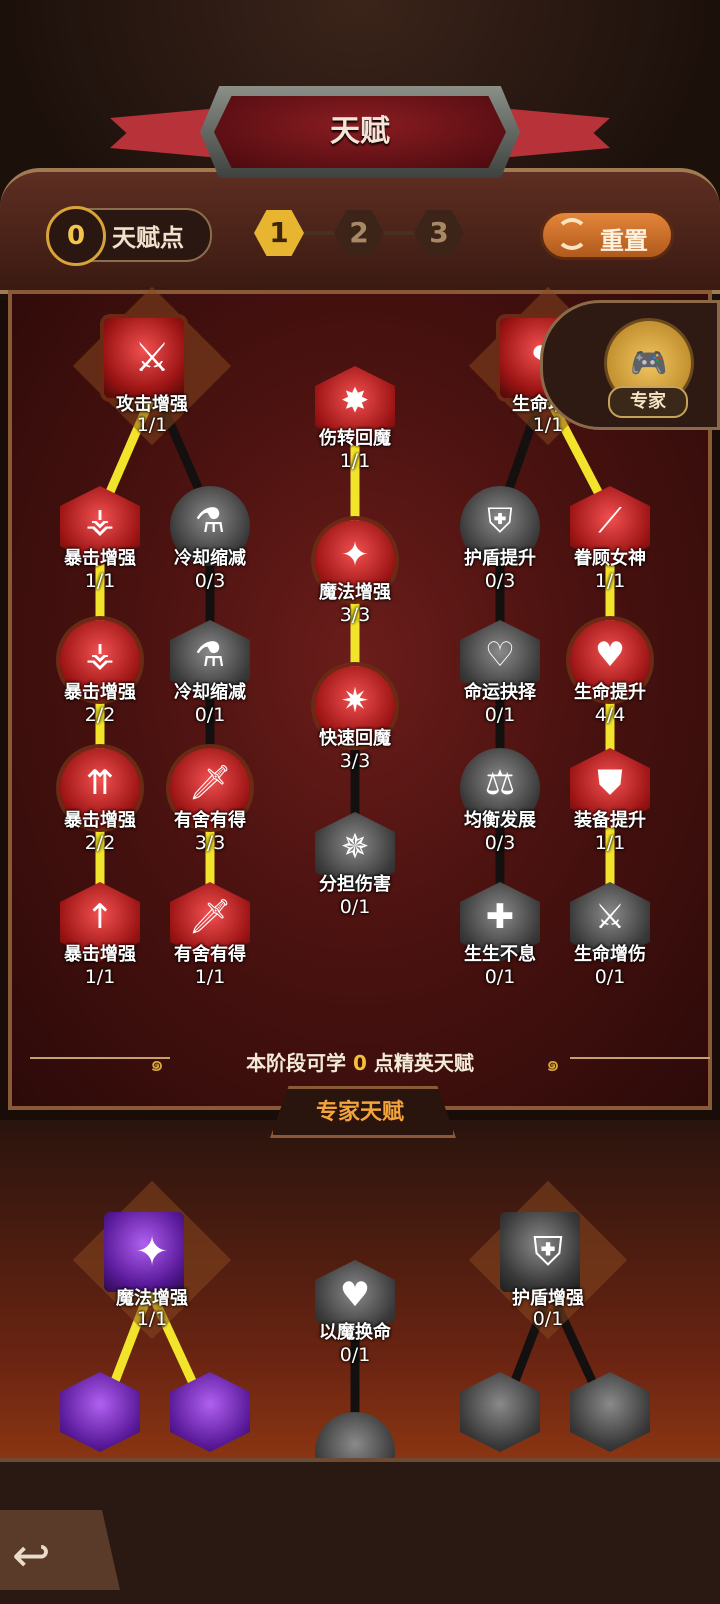 The image size is (720, 1604). Describe the element at coordinates (500, 801) in the screenshot. I see `talent-node-balanced-growth: ⚖ 均衡发展 0/3` at that location.